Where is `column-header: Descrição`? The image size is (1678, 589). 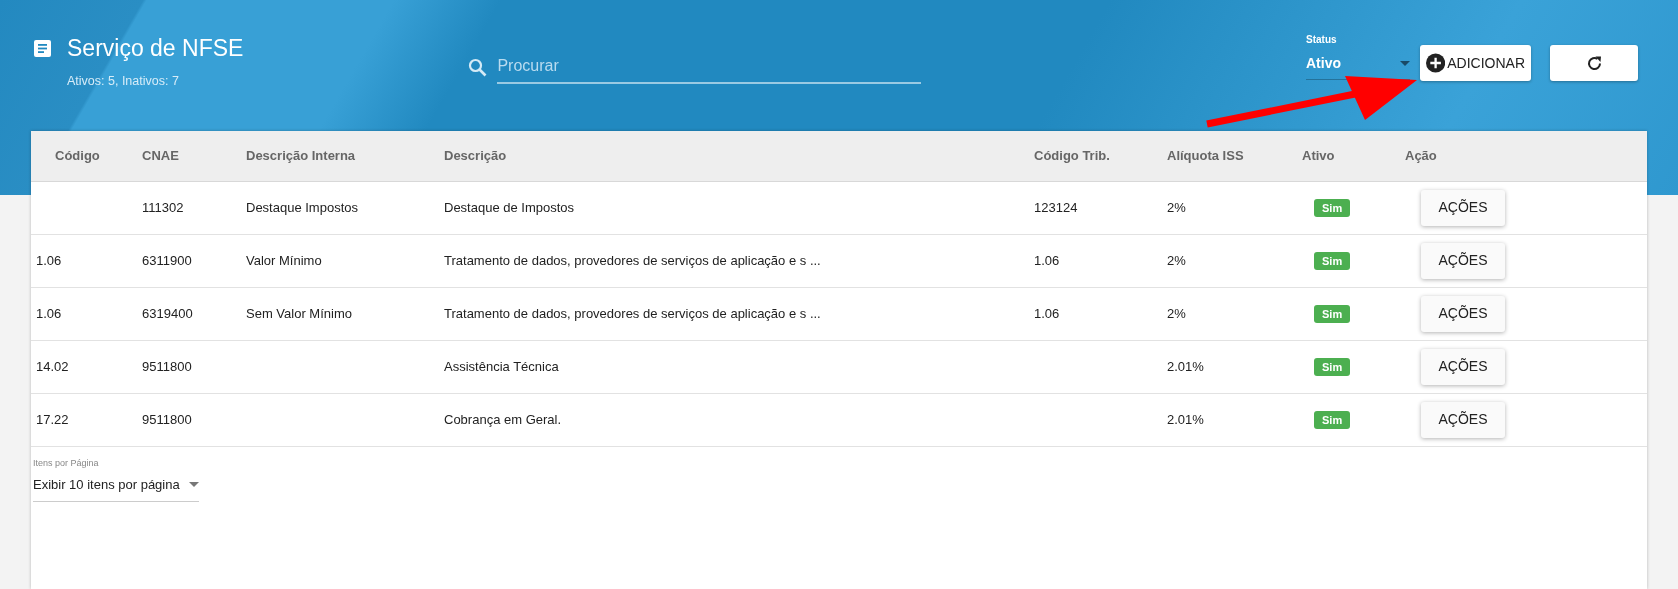
column-header: Descrição is located at coordinates (475, 155).